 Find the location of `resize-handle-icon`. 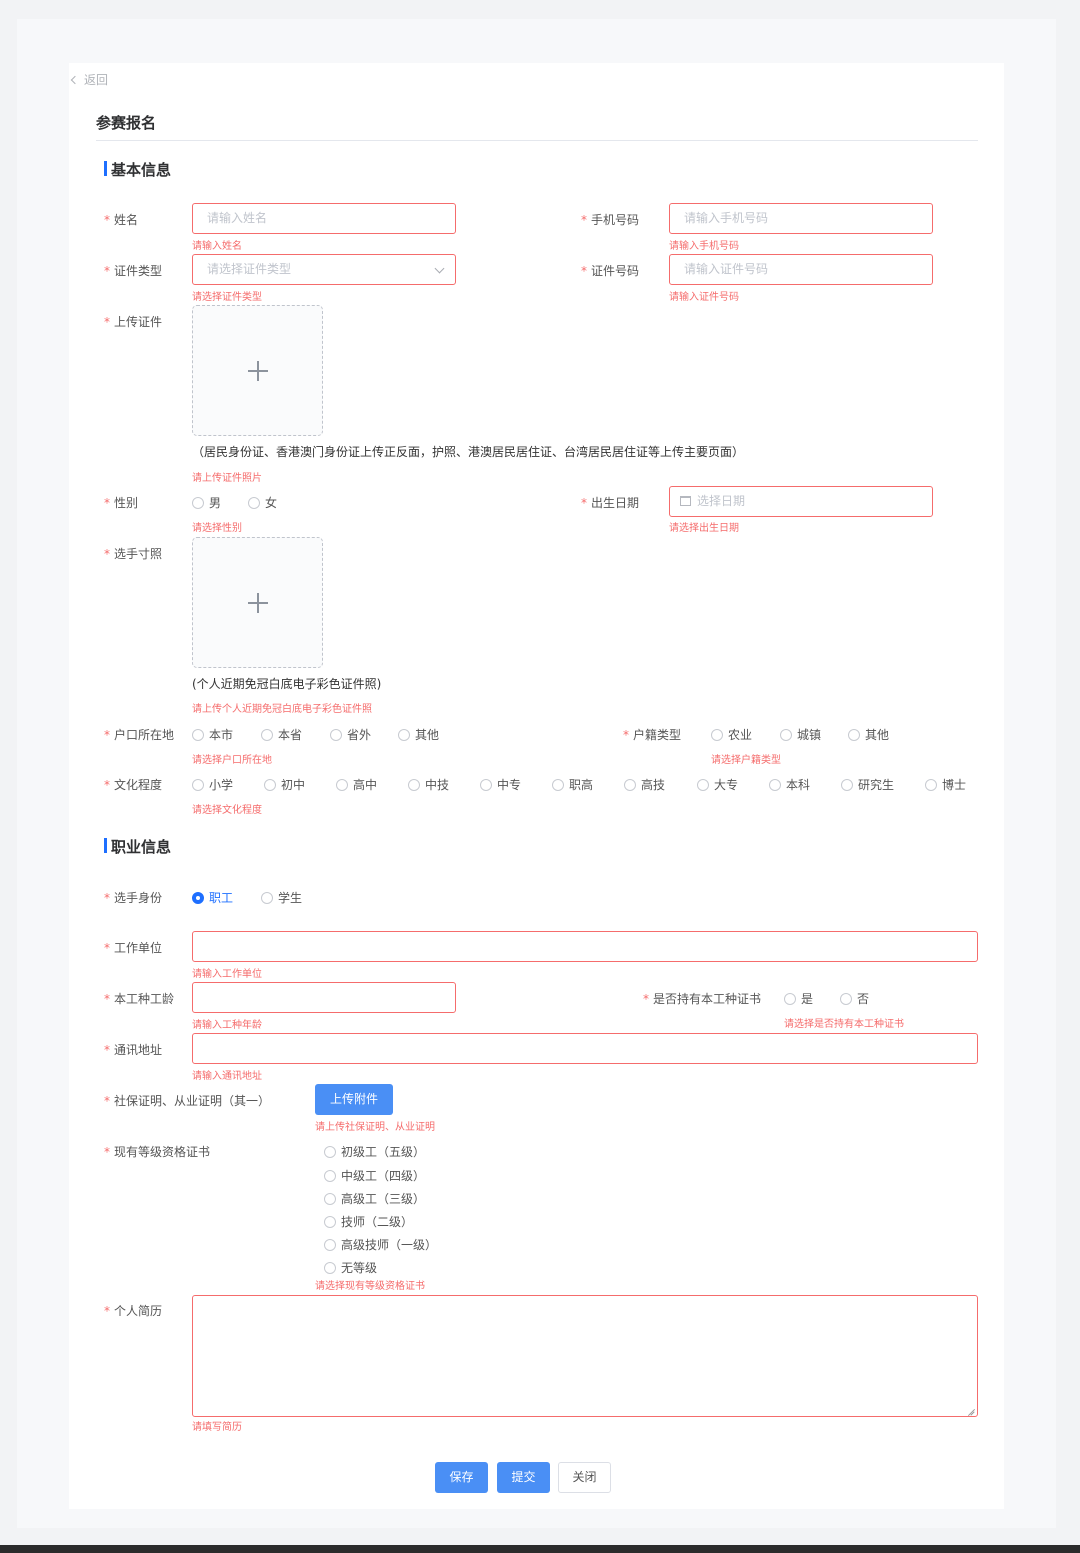

resize-handle-icon is located at coordinates (971, 1410).